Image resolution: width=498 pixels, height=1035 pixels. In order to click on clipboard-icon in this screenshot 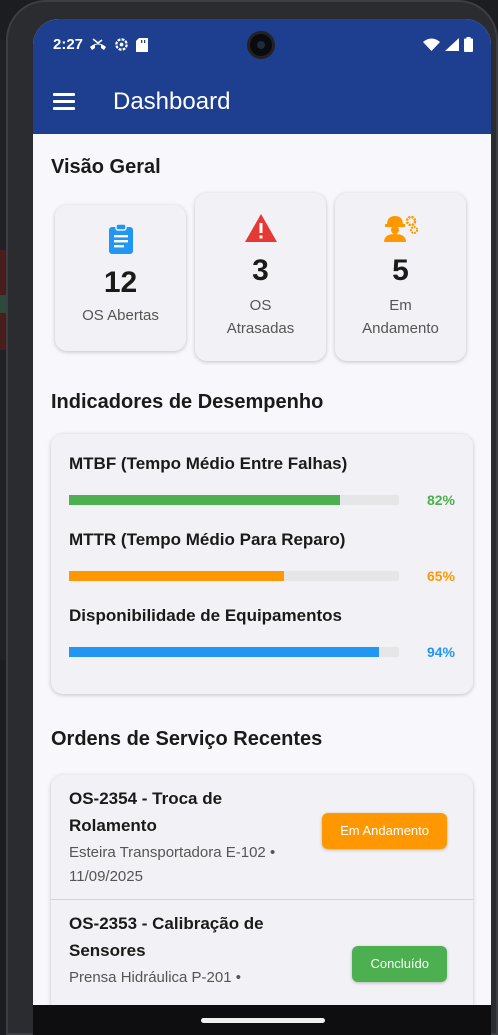, I will do `click(120, 238)`.